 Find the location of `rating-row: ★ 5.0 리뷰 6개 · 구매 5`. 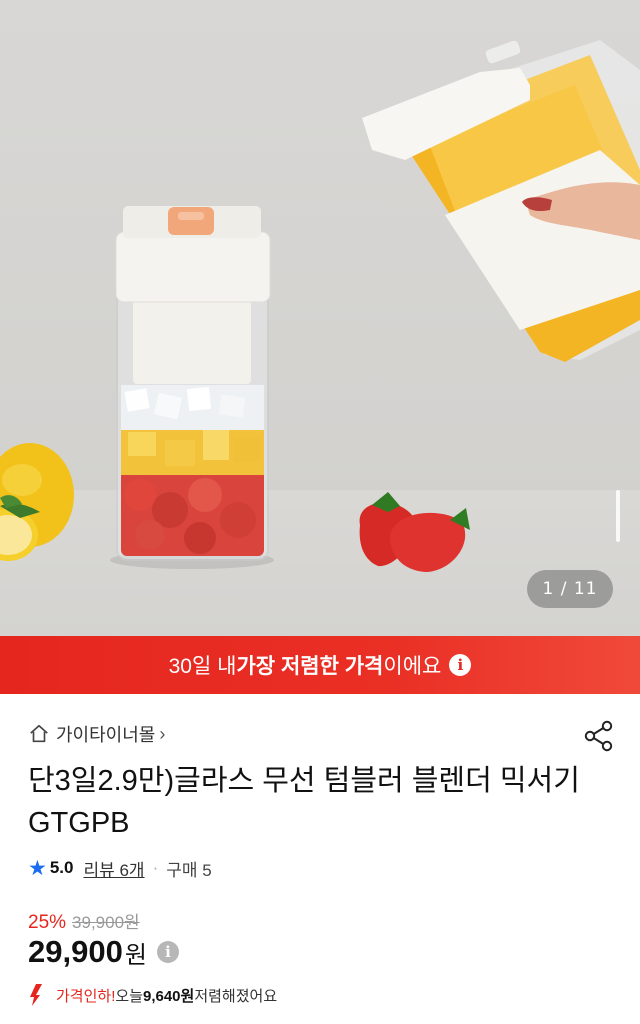

rating-row: ★ 5.0 리뷰 6개 · 구매 5 is located at coordinates (120, 868).